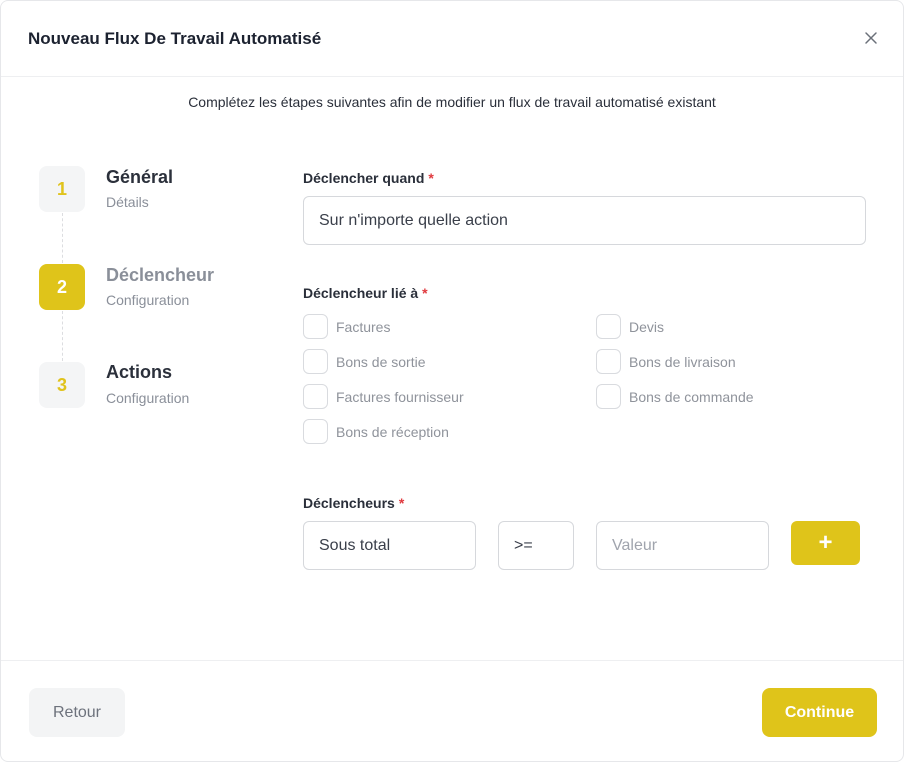 This screenshot has height=762, width=904. Describe the element at coordinates (392, 431) in the screenshot. I see `checkbox-label: Bons de réception` at that location.